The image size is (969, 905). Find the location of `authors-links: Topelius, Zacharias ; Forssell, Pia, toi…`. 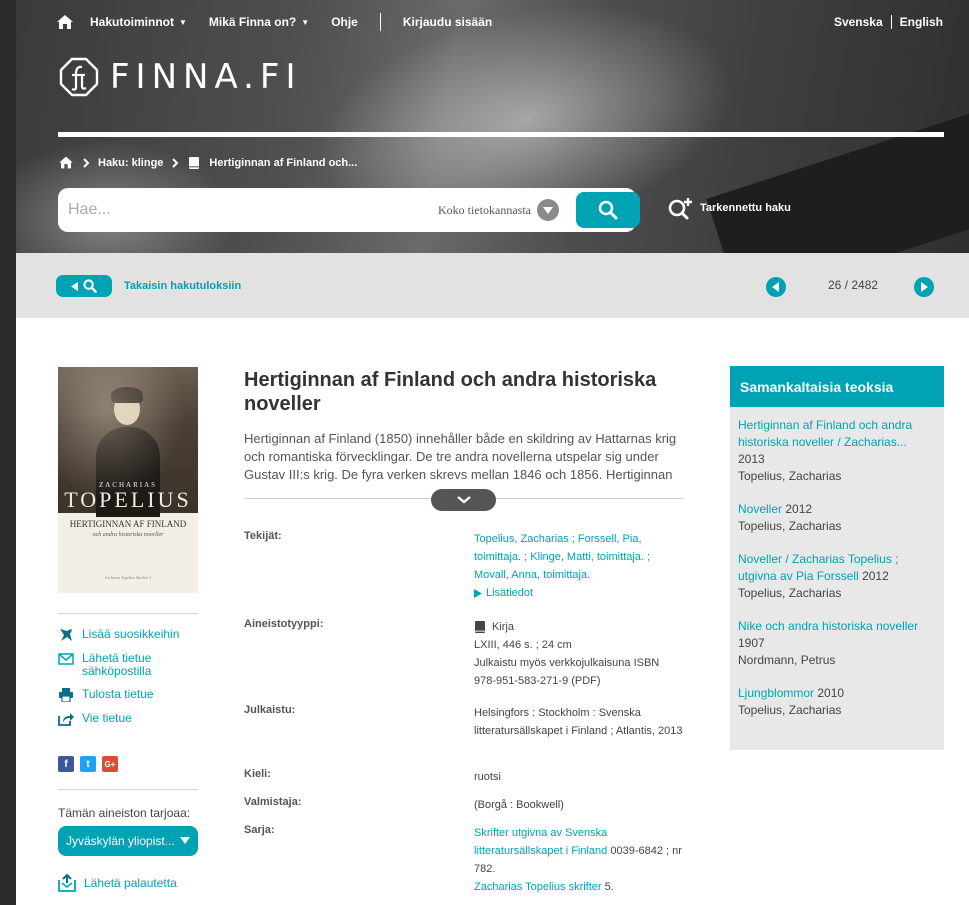

authors-links: Topelius, Zacharias ; Forssell, Pia, toi… is located at coordinates (579, 557).